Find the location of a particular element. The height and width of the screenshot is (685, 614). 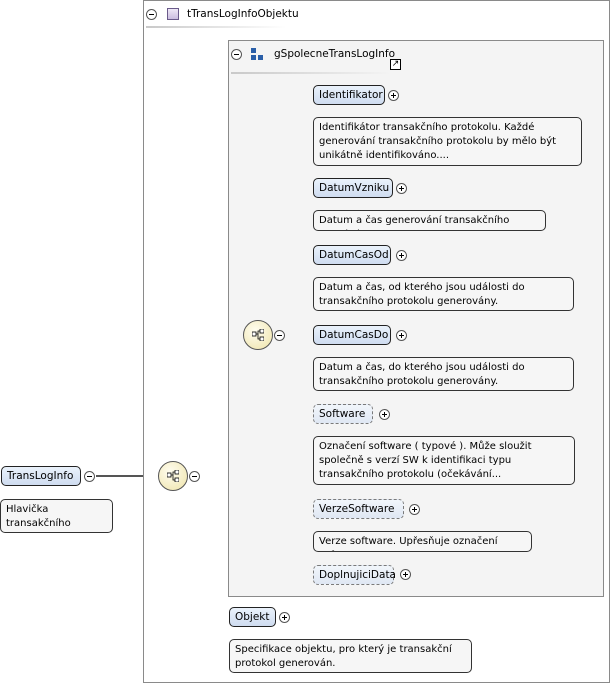

element-datumvzniku: DatumVzniku is located at coordinates (353, 188).